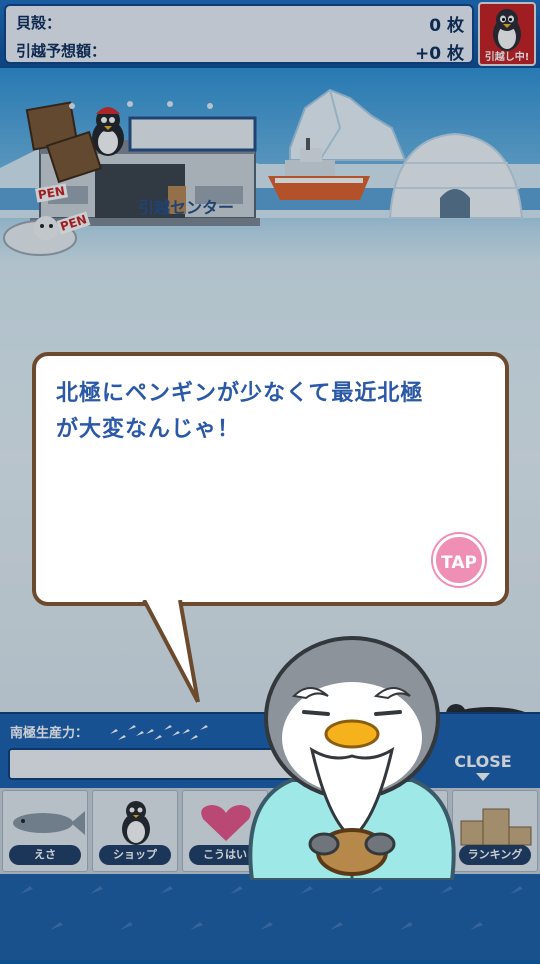 This screenshot has width=540, height=964. I want to click on speech-bubble-tail, so click(171, 652).